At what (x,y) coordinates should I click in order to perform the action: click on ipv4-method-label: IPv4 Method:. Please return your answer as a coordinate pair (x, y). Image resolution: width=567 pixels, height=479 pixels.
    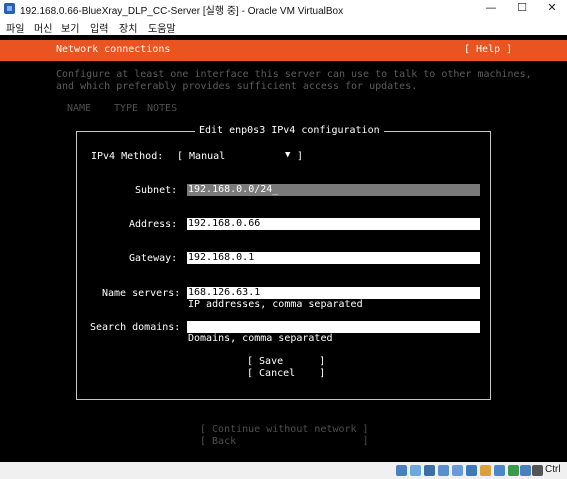
    Looking at the image, I should click on (127, 156).